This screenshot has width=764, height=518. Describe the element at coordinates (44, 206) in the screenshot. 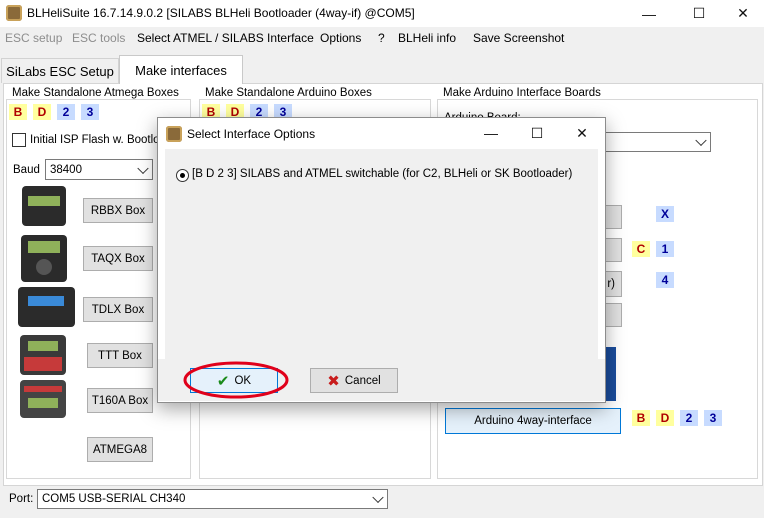

I see `rbbx-device-image` at that location.